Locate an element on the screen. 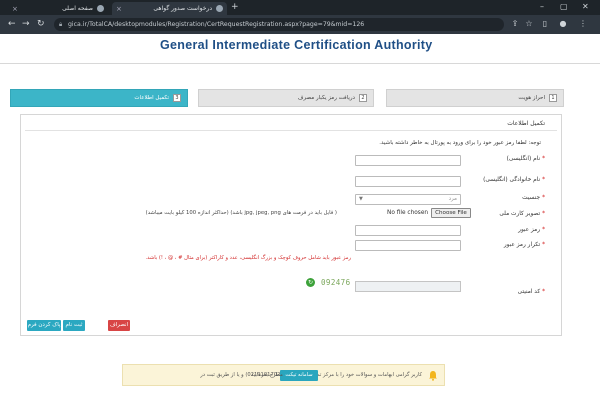  gender-select: مرد ▼ is located at coordinates (408, 199).